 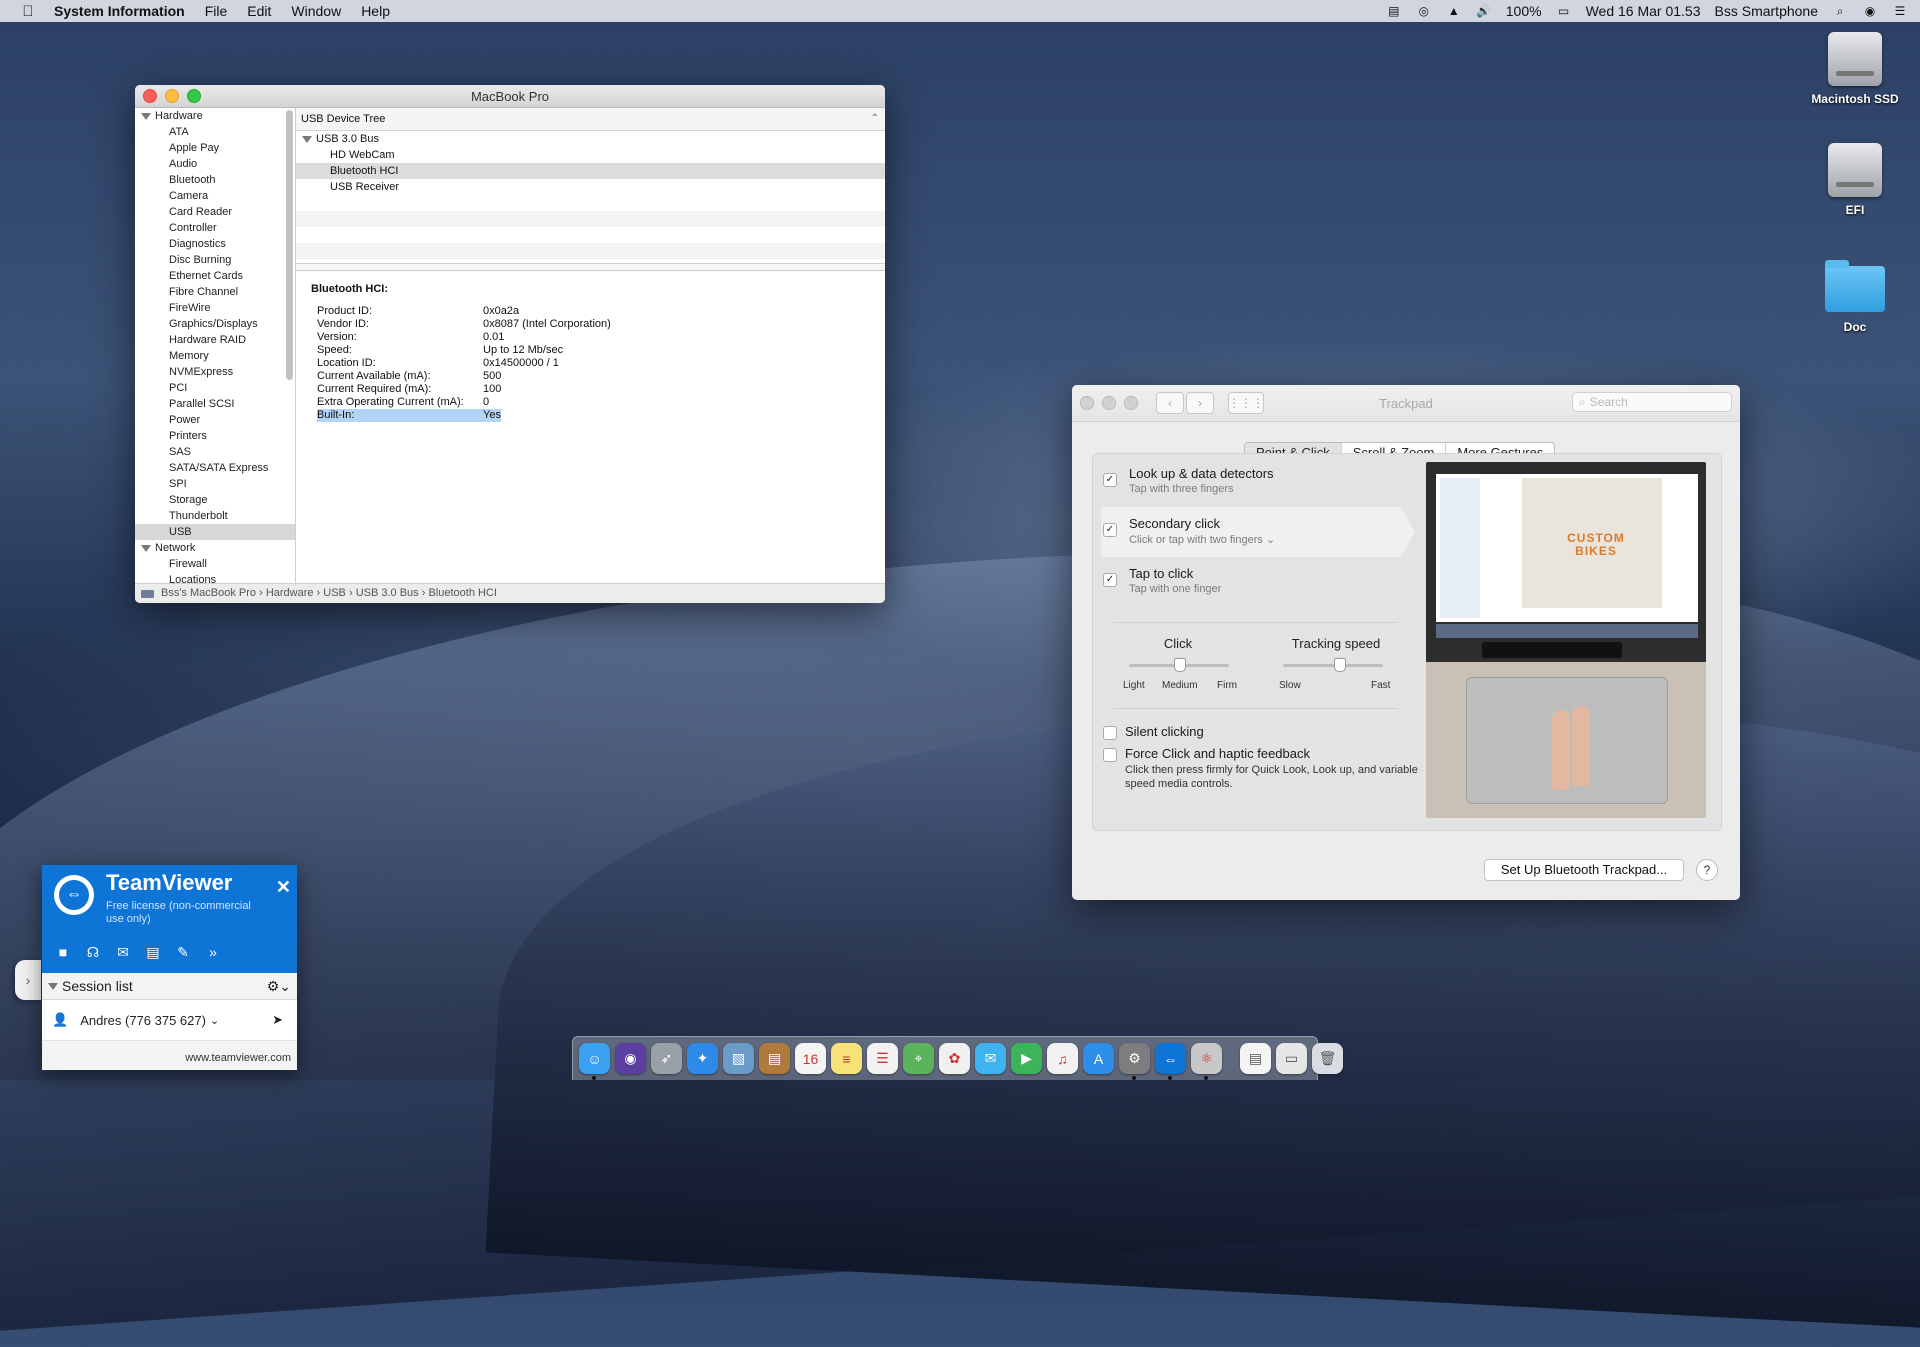 What do you see at coordinates (290, 593) in the screenshot?
I see `path-item-hardware: Hardware` at bounding box center [290, 593].